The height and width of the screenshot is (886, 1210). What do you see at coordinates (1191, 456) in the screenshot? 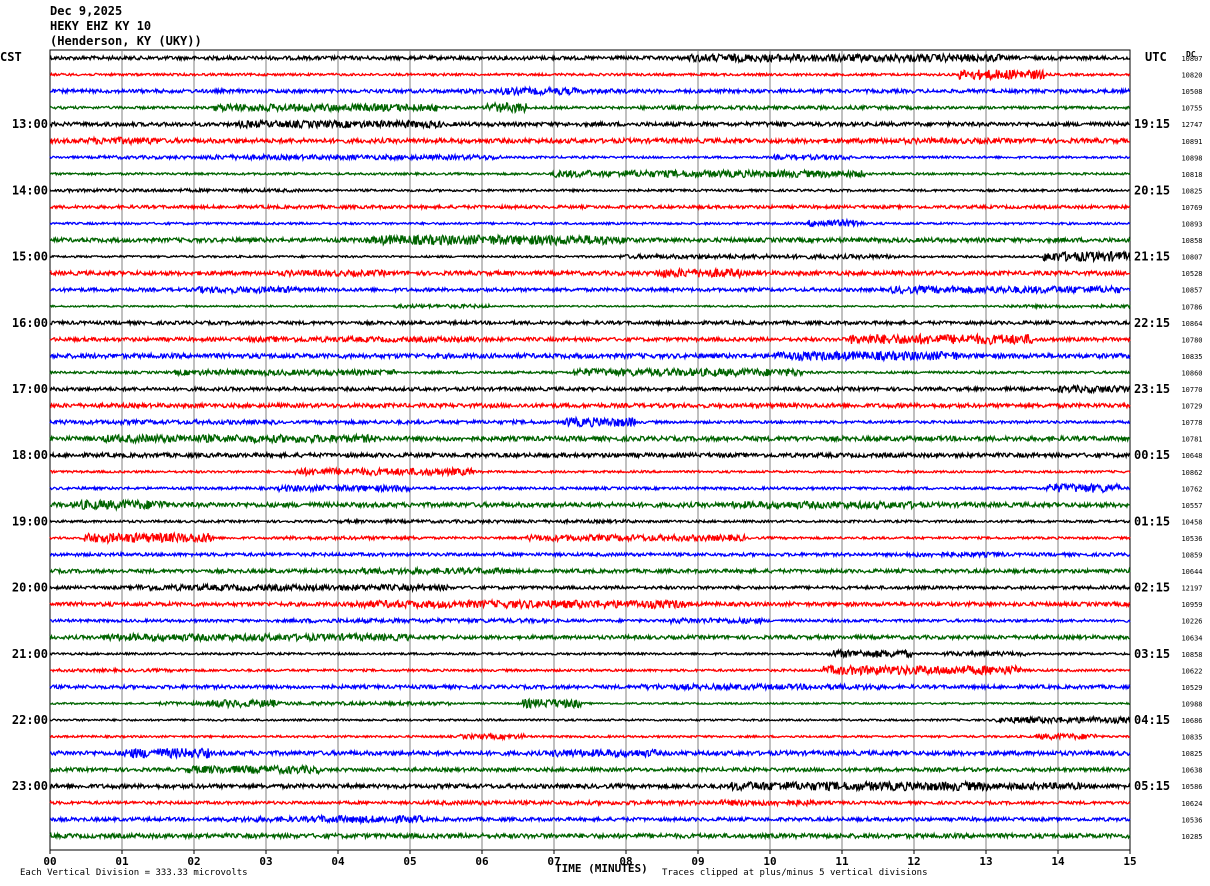
I see `dc-offset-label: 10648` at bounding box center [1191, 456].